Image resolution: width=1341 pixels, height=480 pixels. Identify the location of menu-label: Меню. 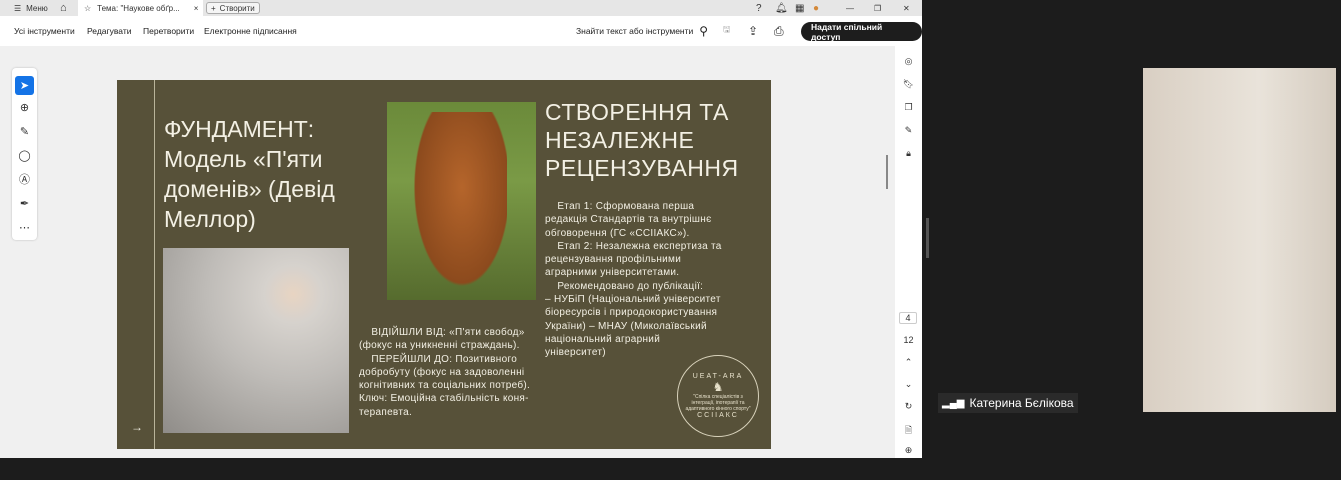
(37, 8).